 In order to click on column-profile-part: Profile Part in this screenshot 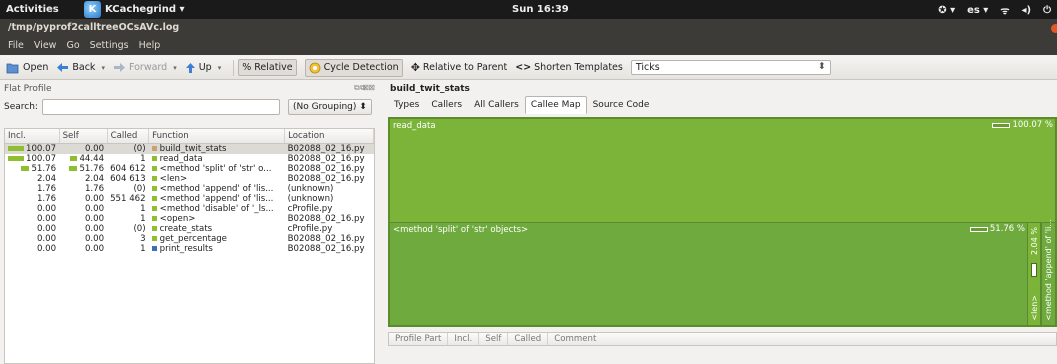, I will do `click(419, 339)`.